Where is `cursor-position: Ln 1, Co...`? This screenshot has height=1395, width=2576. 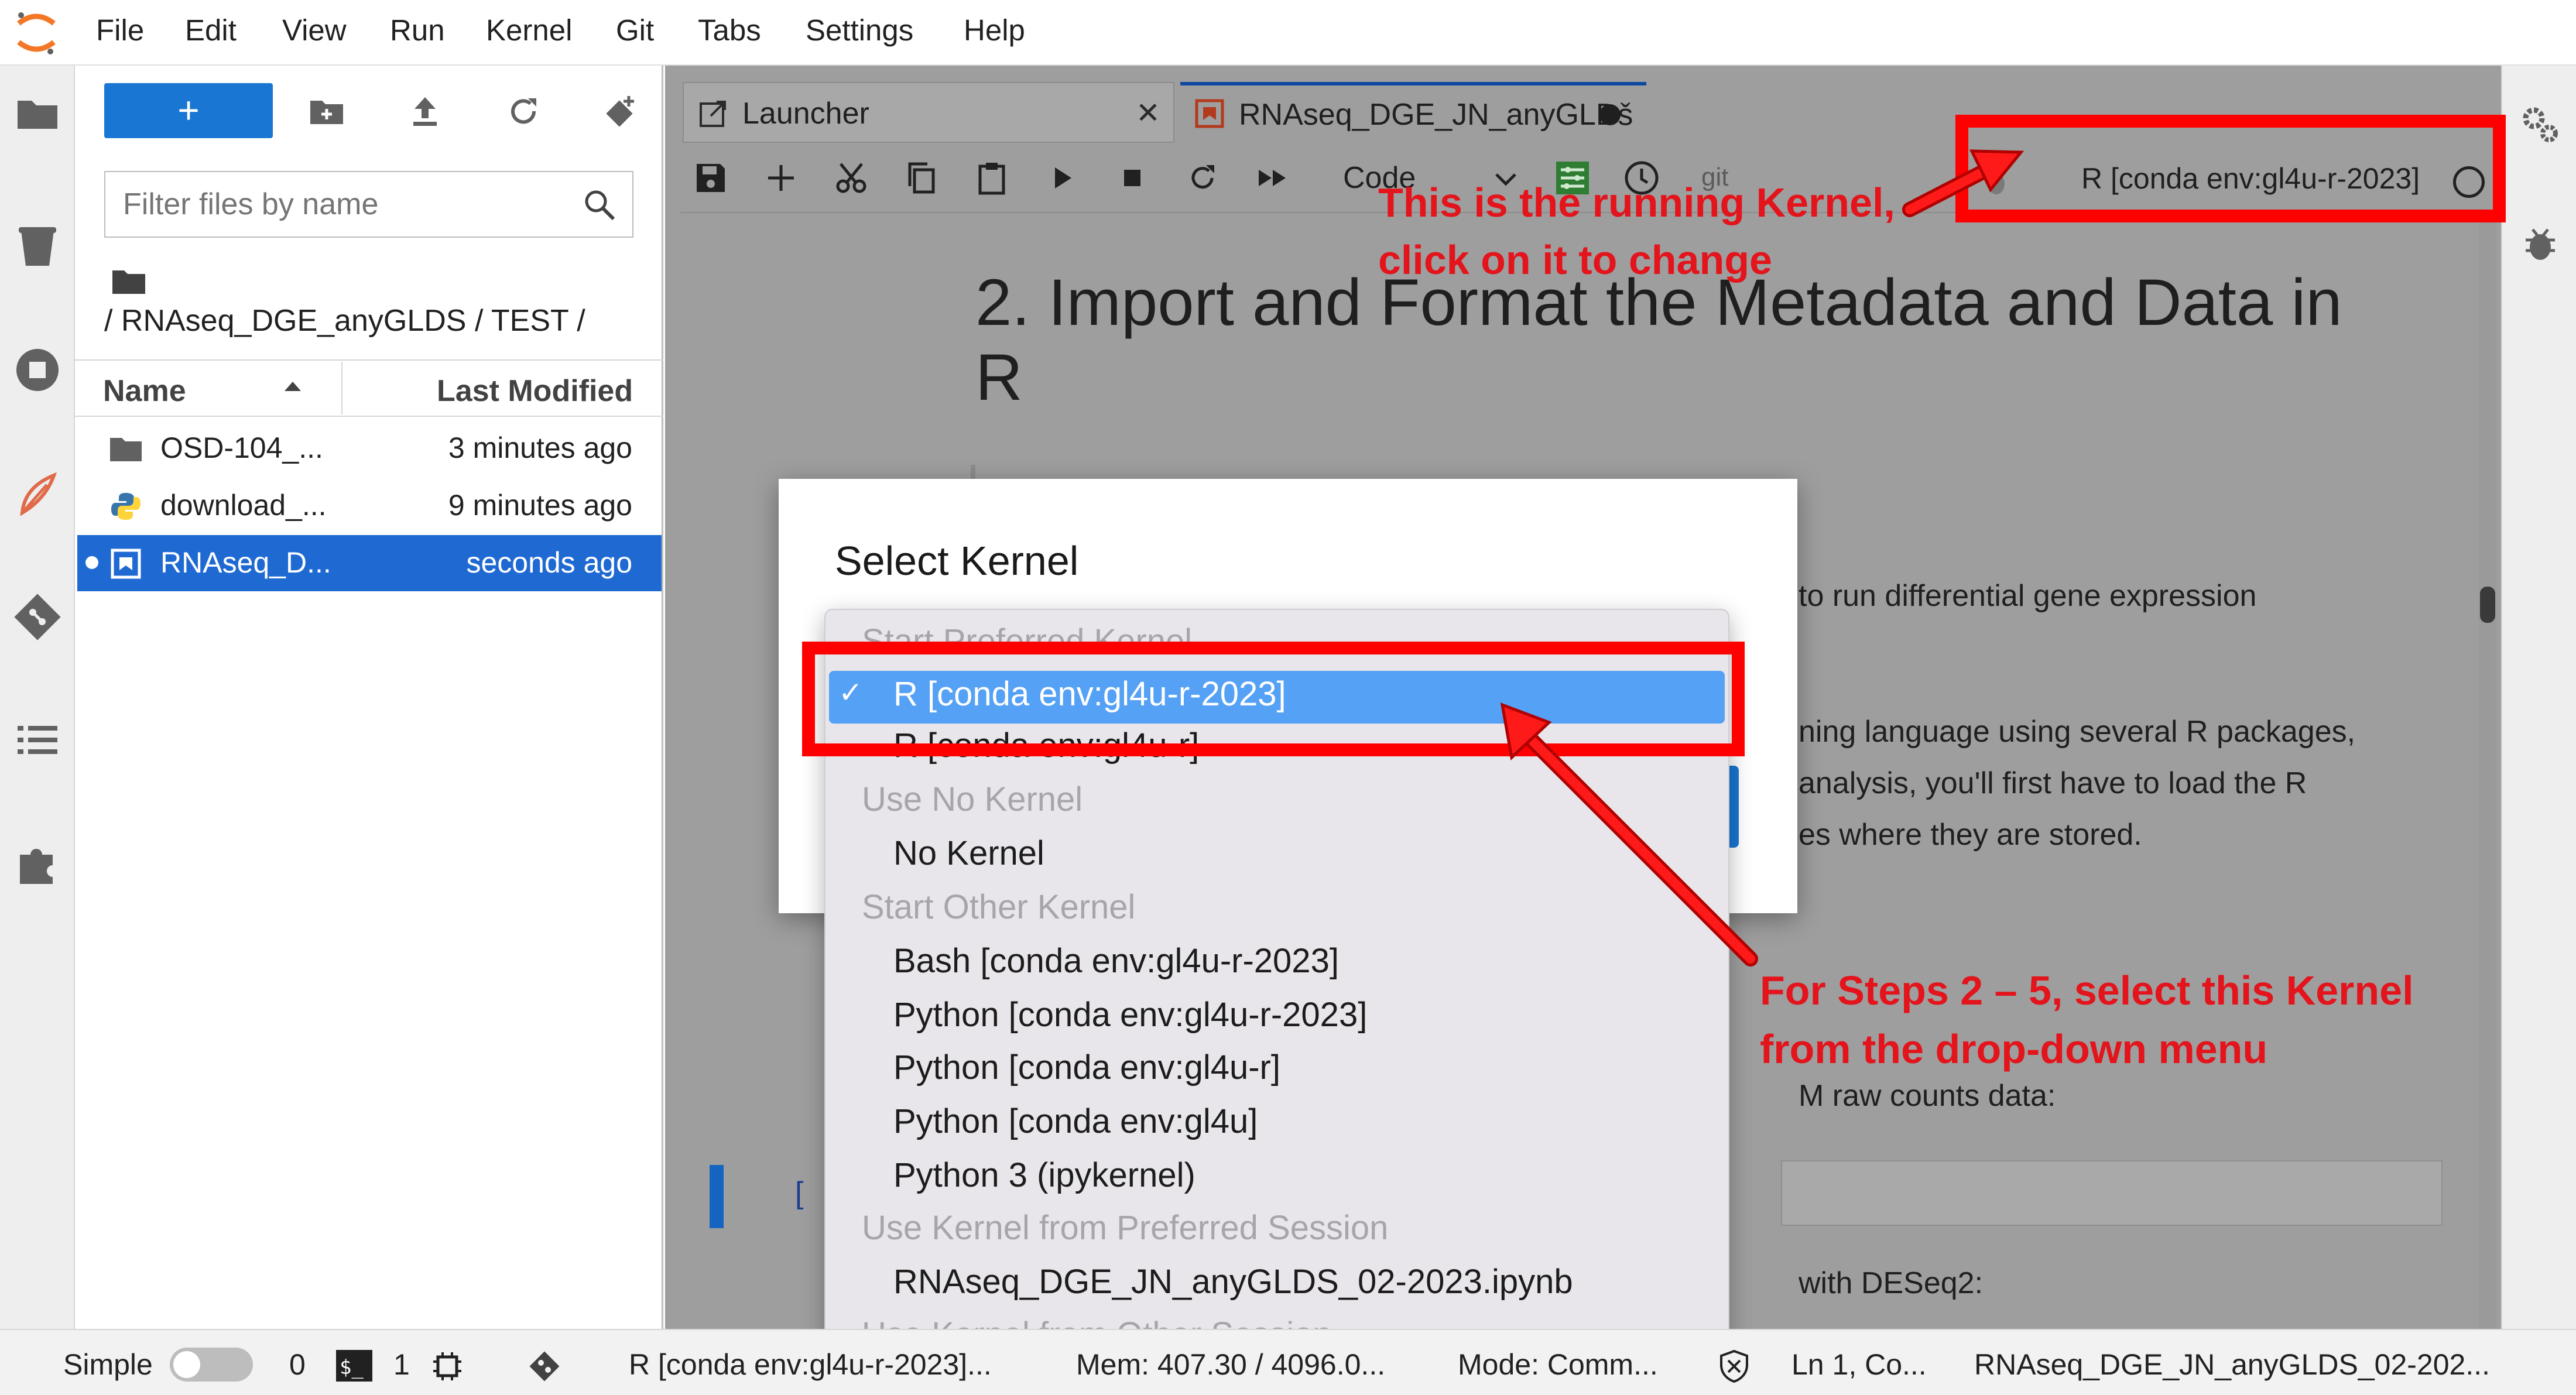
cursor-position: Ln 1, Co... is located at coordinates (1859, 1365).